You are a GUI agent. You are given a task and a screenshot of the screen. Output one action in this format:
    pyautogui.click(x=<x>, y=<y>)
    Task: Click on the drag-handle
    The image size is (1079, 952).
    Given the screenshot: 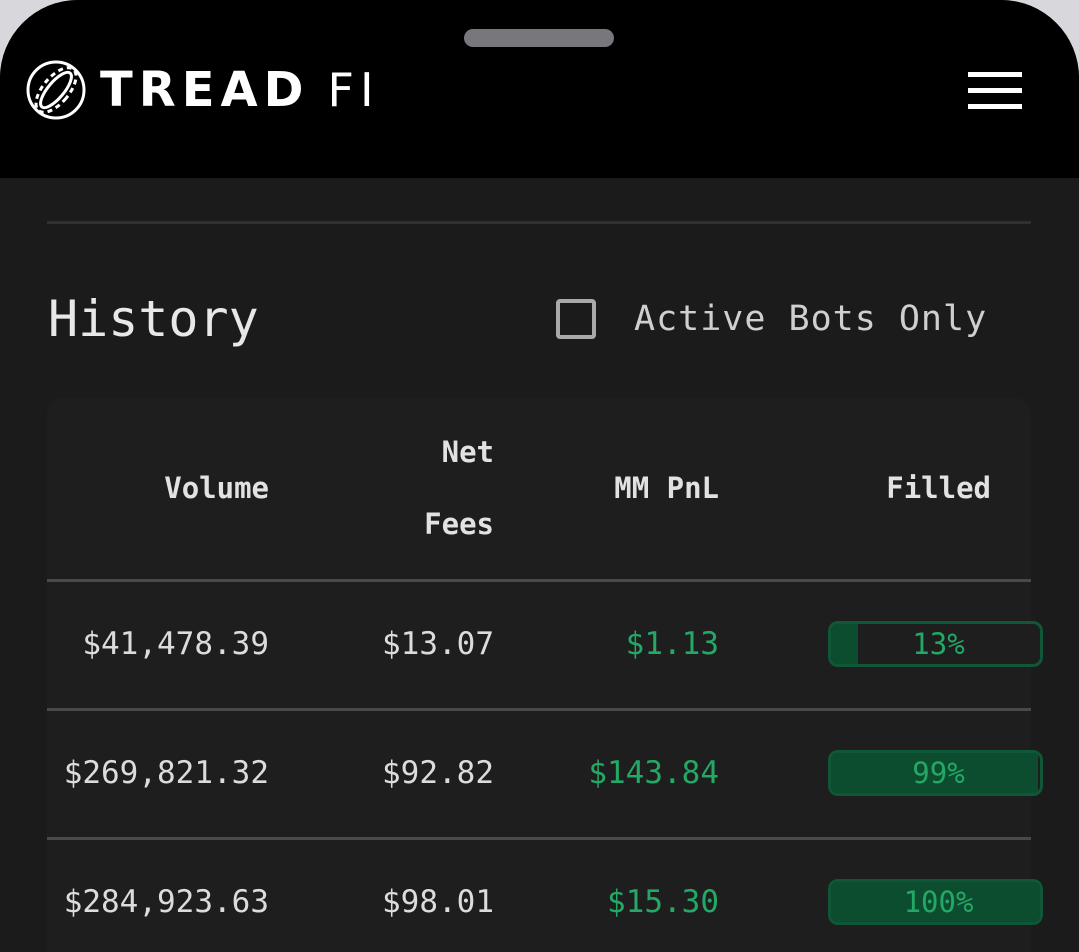 What is the action you would take?
    pyautogui.click(x=539, y=38)
    